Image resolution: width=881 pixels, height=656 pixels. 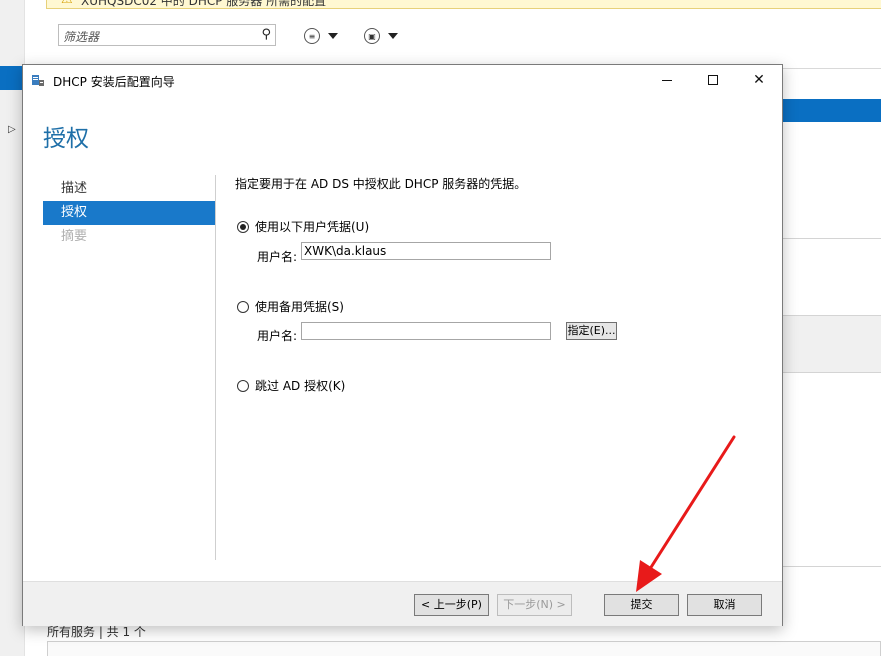 I want to click on minimize-icon, so click(x=667, y=80).